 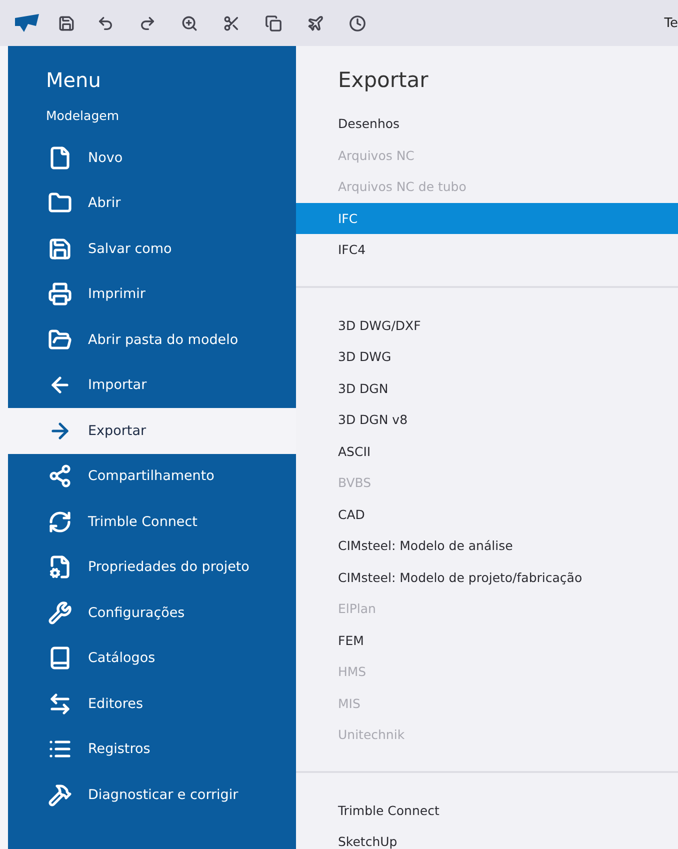 What do you see at coordinates (119, 749) in the screenshot?
I see `menu-item-label: Registros` at bounding box center [119, 749].